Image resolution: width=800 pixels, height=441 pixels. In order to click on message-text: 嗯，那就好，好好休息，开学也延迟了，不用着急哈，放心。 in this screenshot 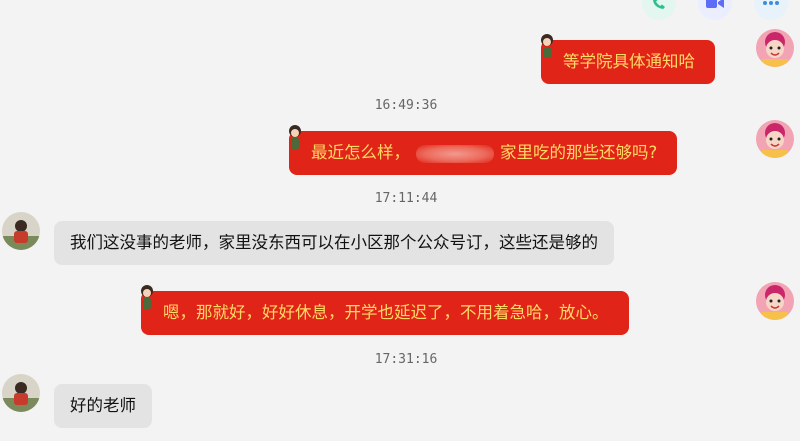, I will do `click(386, 312)`.